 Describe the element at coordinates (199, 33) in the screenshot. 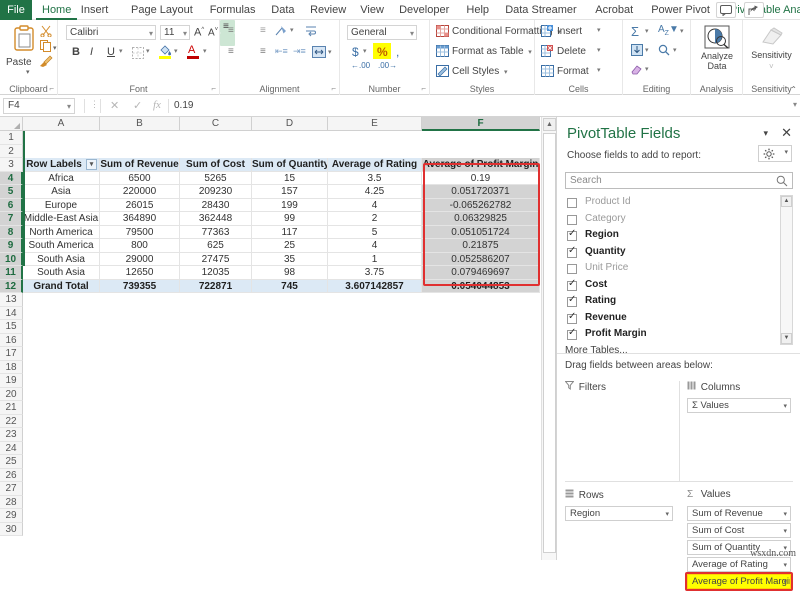

I see `grow-font-icon: A^` at that location.